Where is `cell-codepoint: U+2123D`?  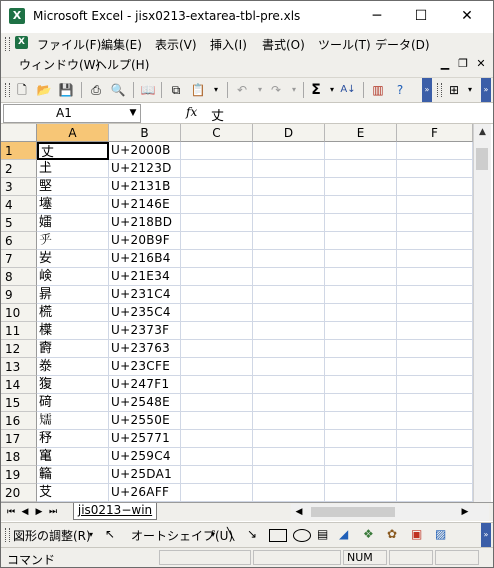 cell-codepoint: U+2123D is located at coordinates (145, 169).